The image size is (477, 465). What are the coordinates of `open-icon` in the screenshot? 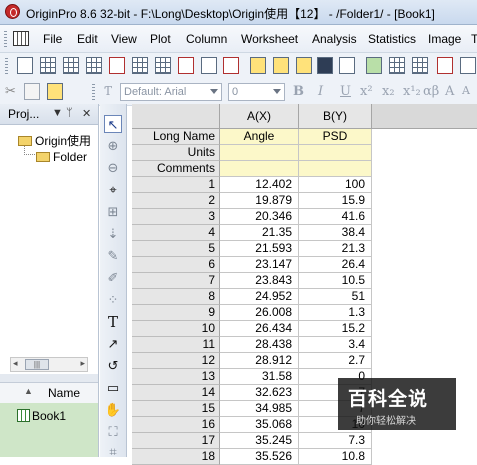 It's located at (258, 65).